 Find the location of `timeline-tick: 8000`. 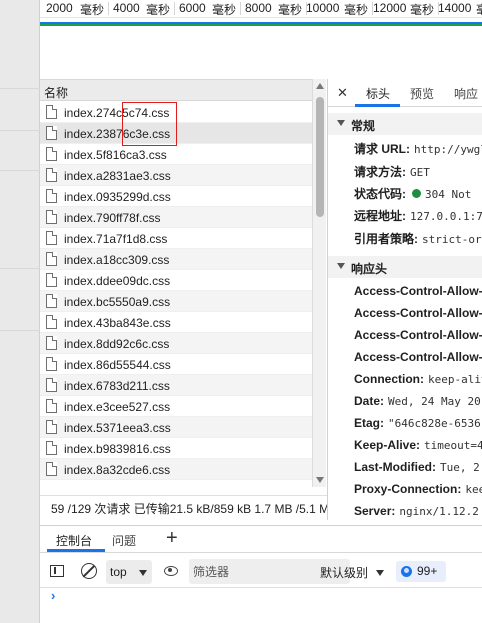

timeline-tick: 8000 is located at coordinates (258, 8).